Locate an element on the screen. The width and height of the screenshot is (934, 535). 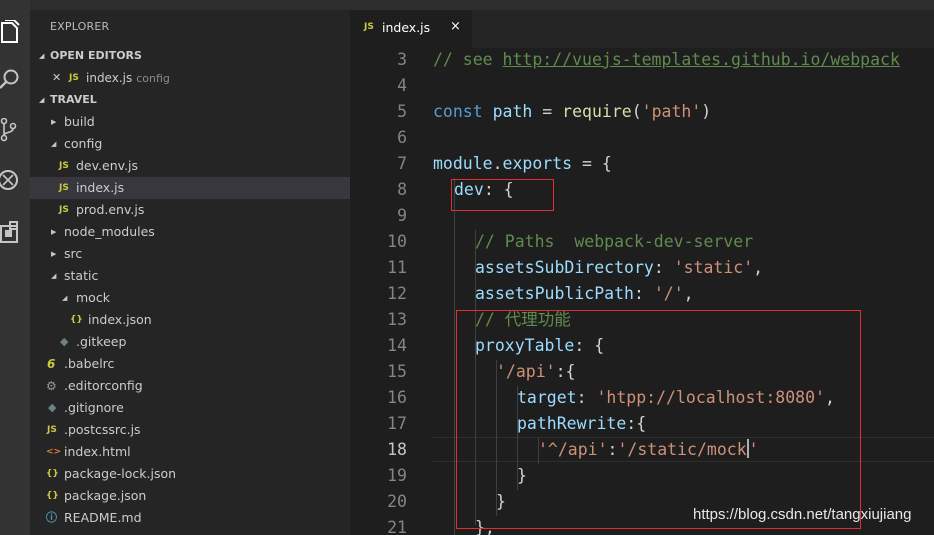
line-number-active: 18 is located at coordinates (397, 449).